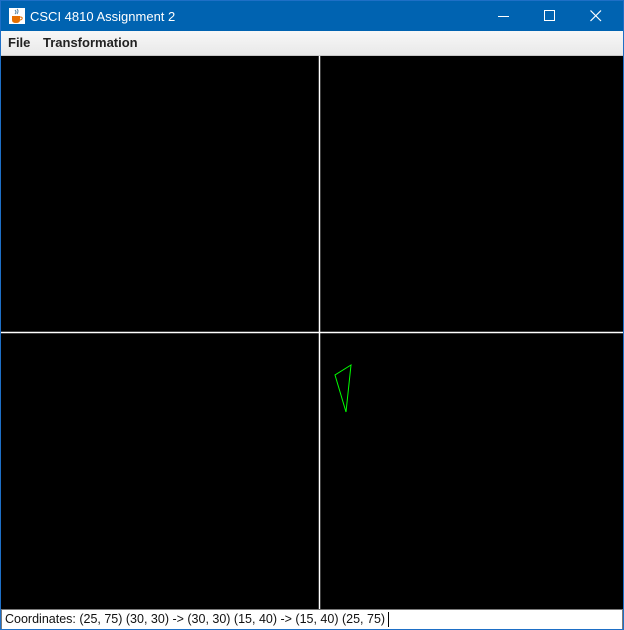 This screenshot has width=624, height=630. I want to click on maximize-icon, so click(549, 15).